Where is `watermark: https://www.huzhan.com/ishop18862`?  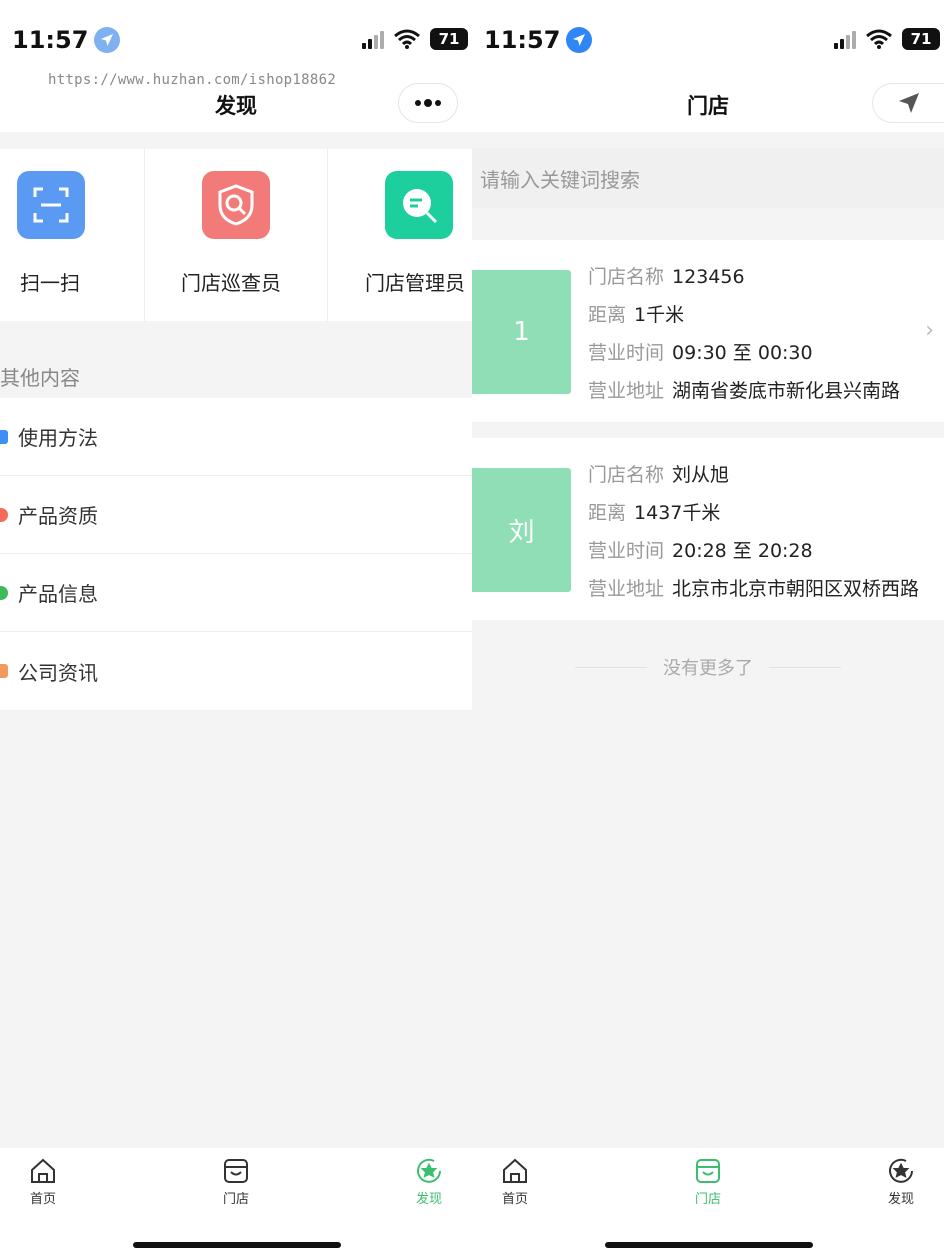 watermark: https://www.huzhan.com/ishop18862 is located at coordinates (192, 80).